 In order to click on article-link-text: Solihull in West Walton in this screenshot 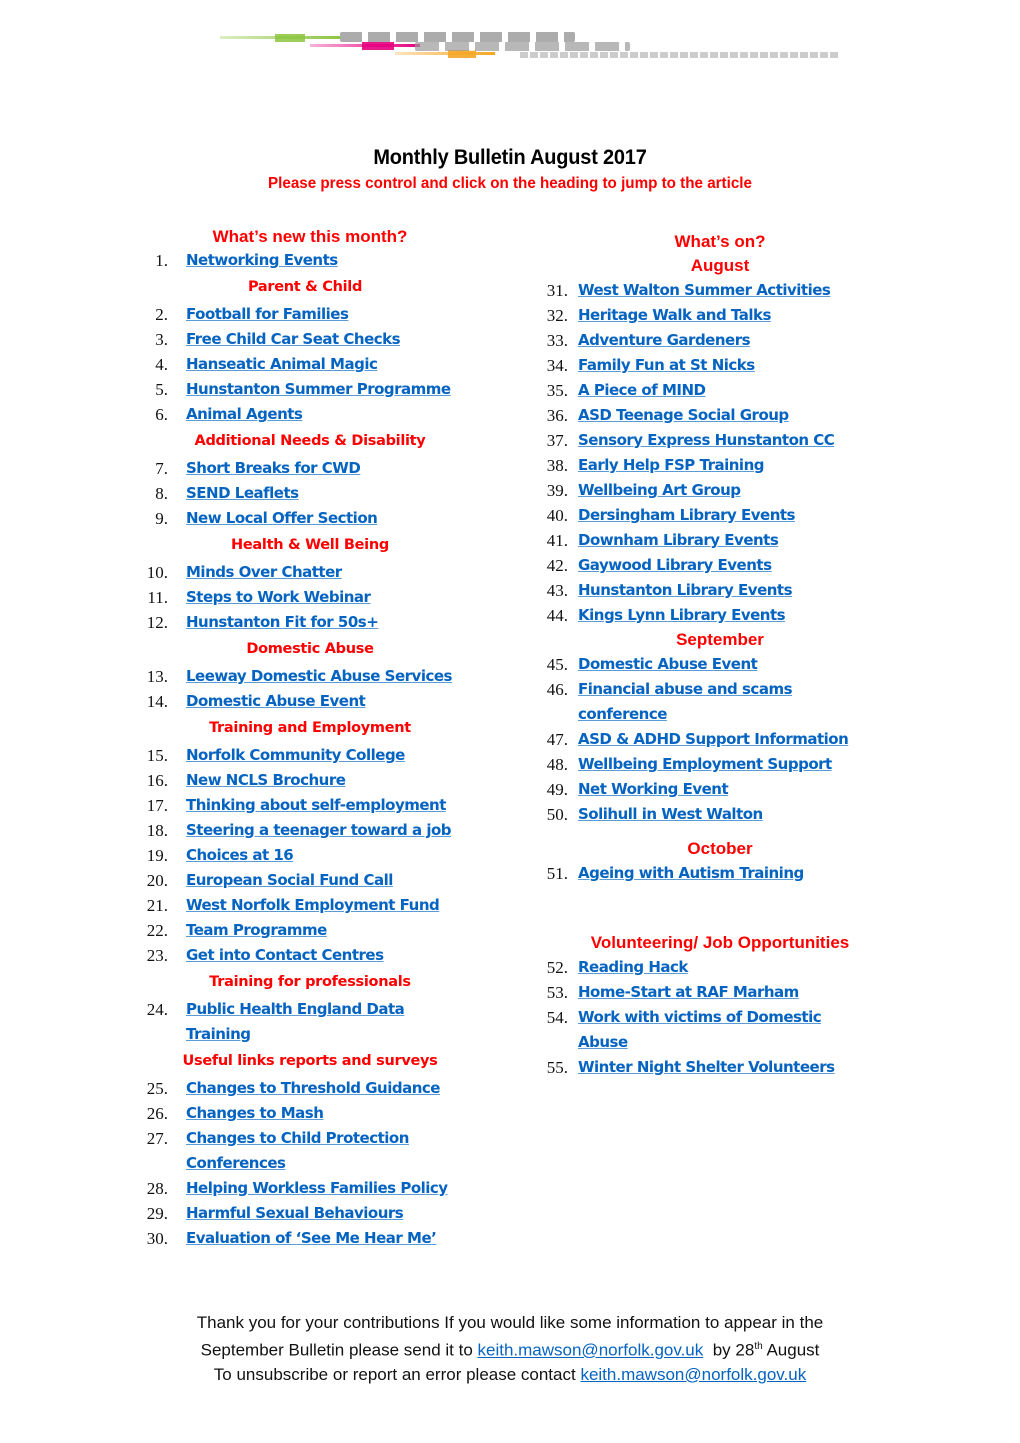, I will do `click(670, 814)`.